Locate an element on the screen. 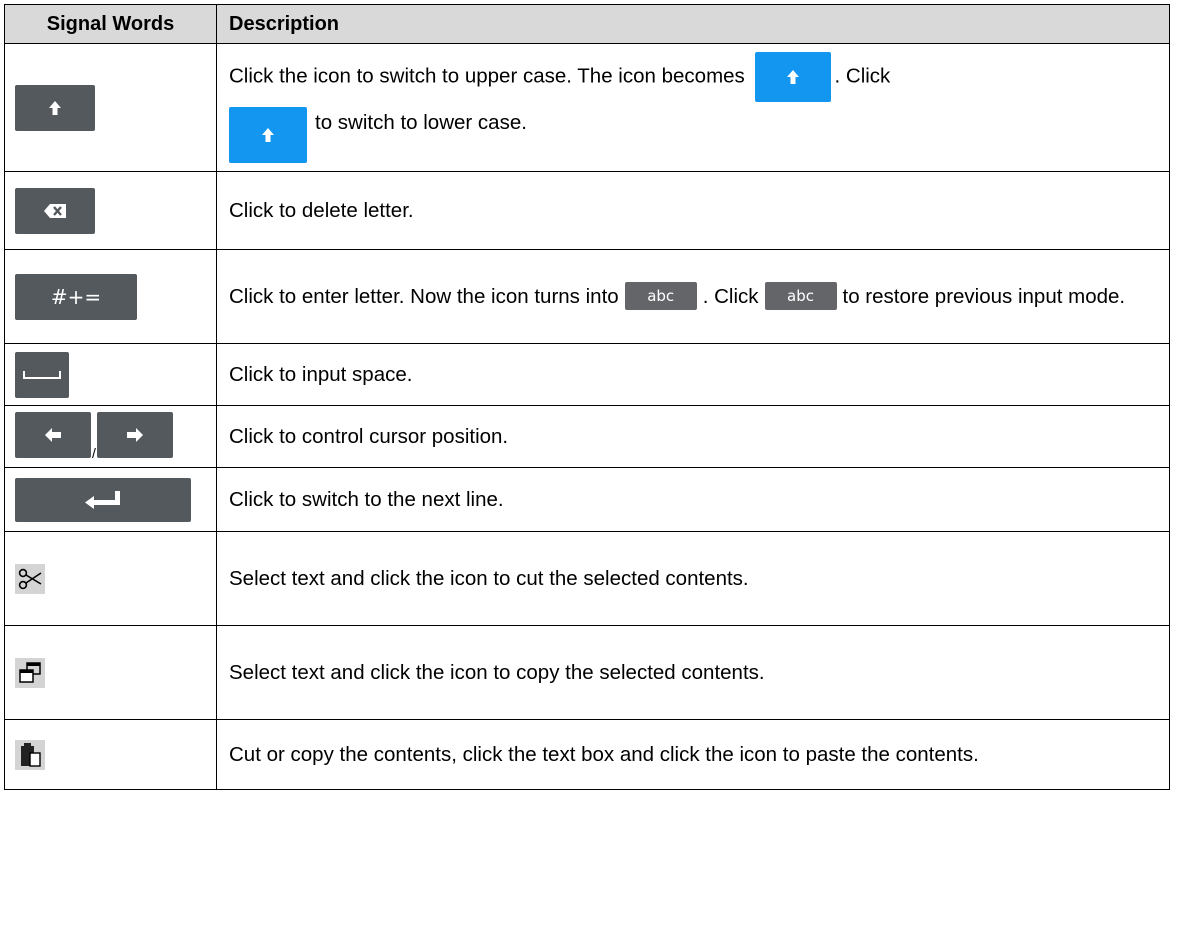 The height and width of the screenshot is (931, 1177). symbols-desc-b: . Click is located at coordinates (730, 296).